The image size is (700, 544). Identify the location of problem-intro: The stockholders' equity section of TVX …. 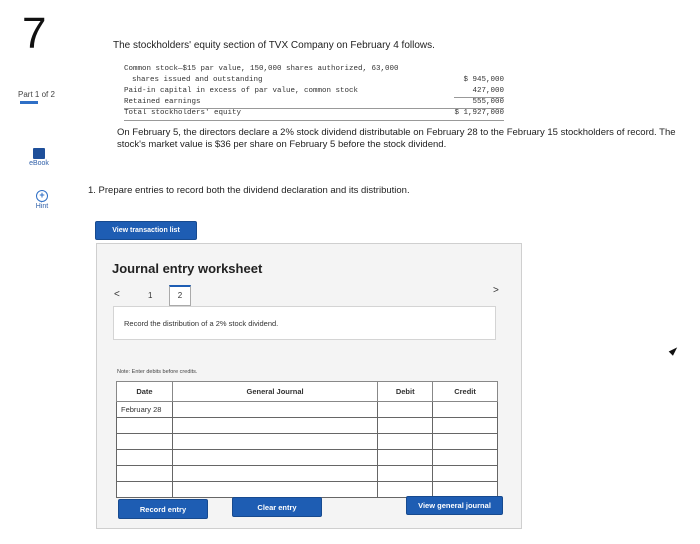
(274, 45).